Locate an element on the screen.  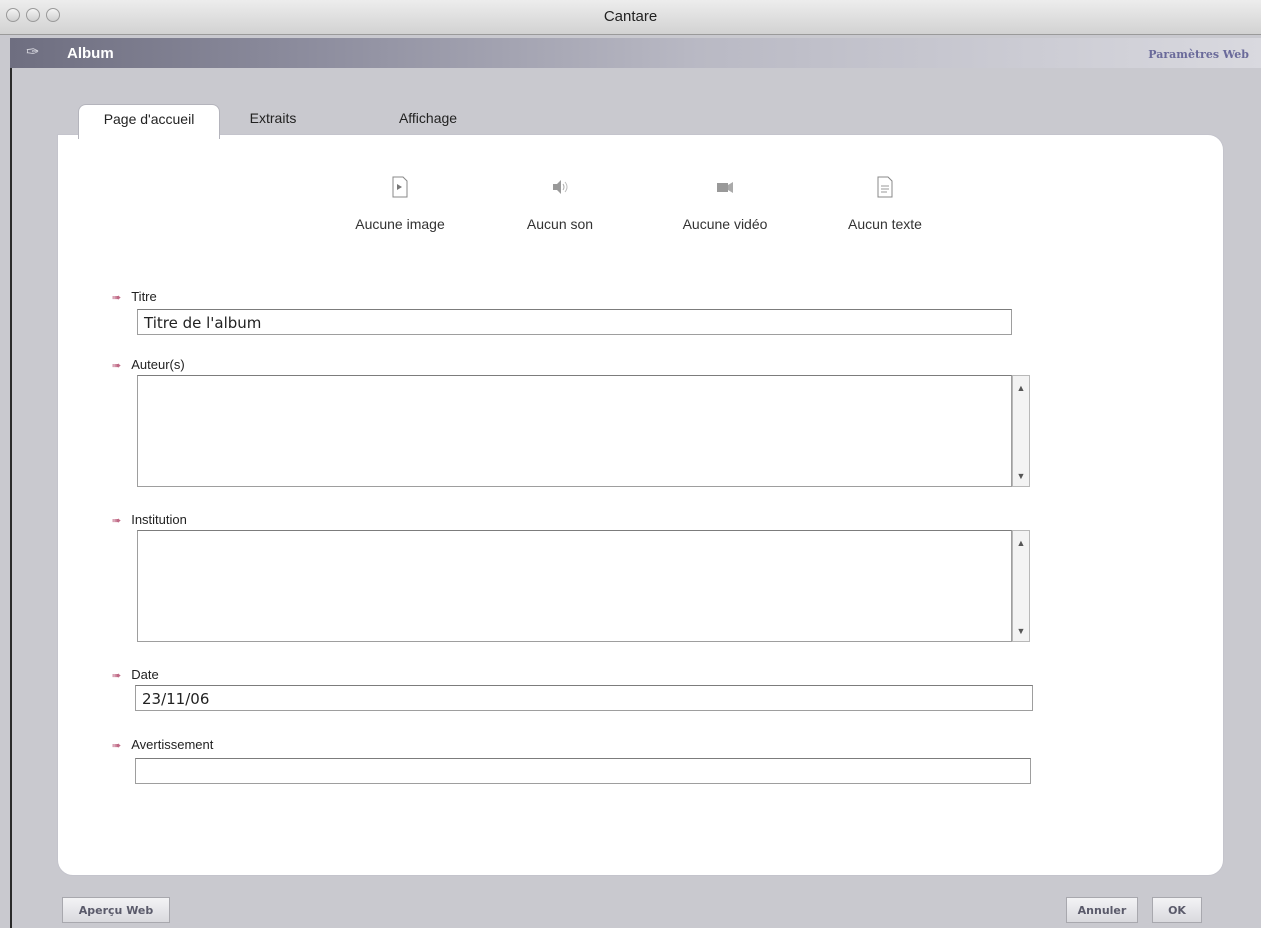
web-preview-button: Aperçu Web is located at coordinates (116, 910).